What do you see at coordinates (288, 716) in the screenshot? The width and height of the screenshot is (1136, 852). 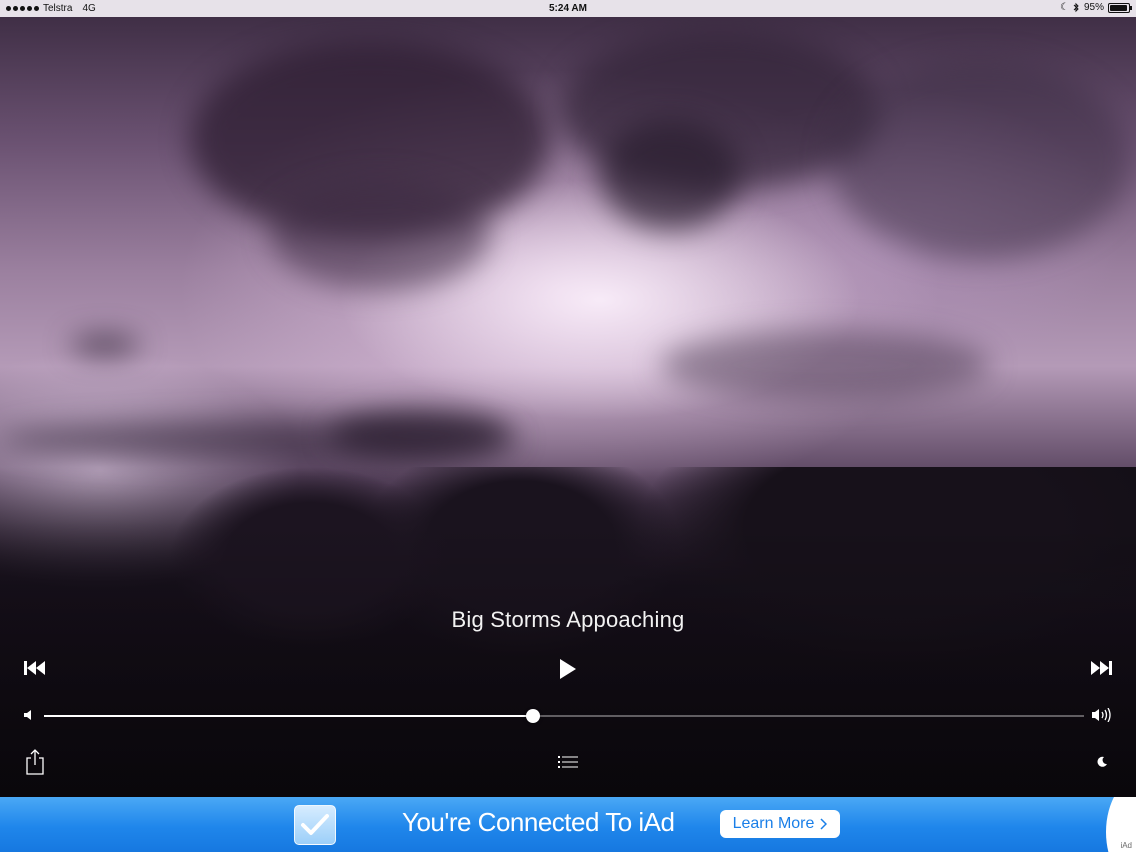 I see `volume-fill` at bounding box center [288, 716].